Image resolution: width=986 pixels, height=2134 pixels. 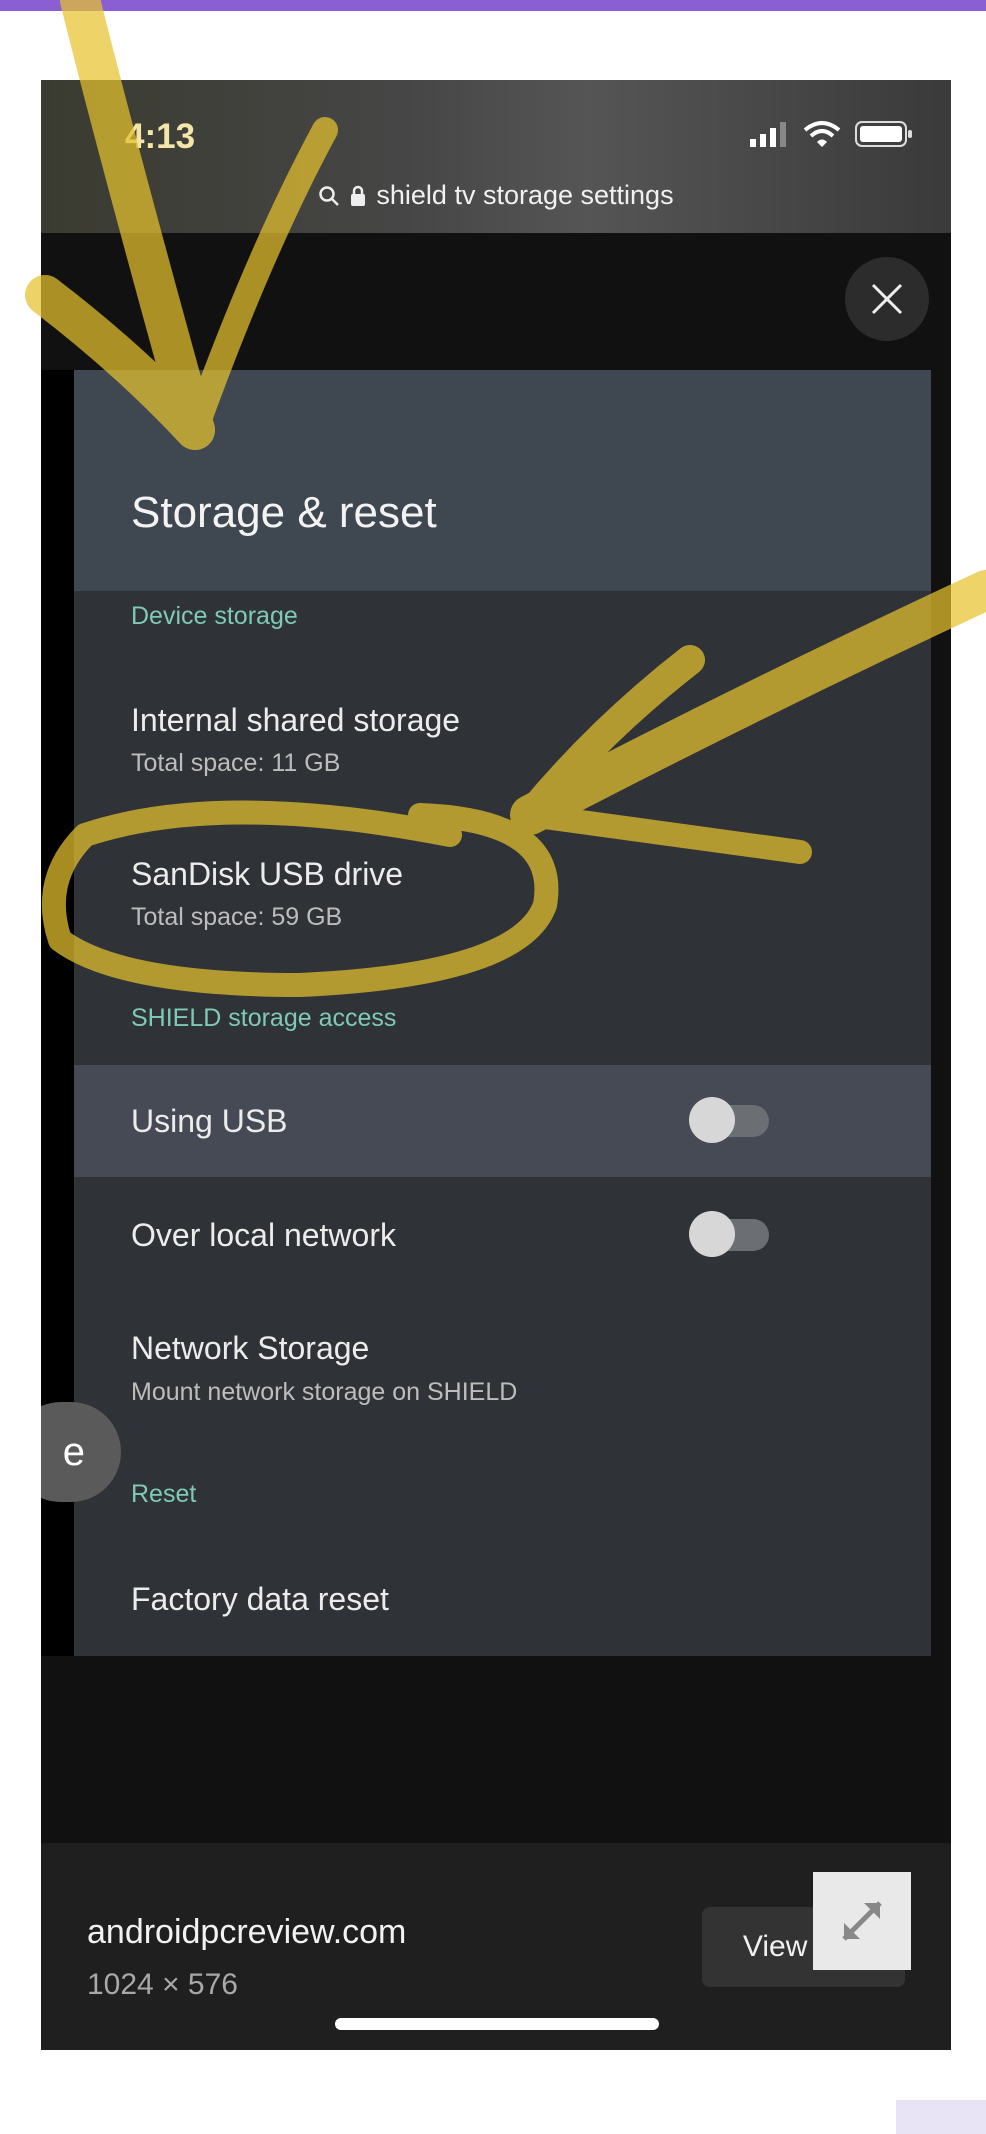 What do you see at coordinates (162, 1984) in the screenshot?
I see `image-dimensions: 1024 × 576` at bounding box center [162, 1984].